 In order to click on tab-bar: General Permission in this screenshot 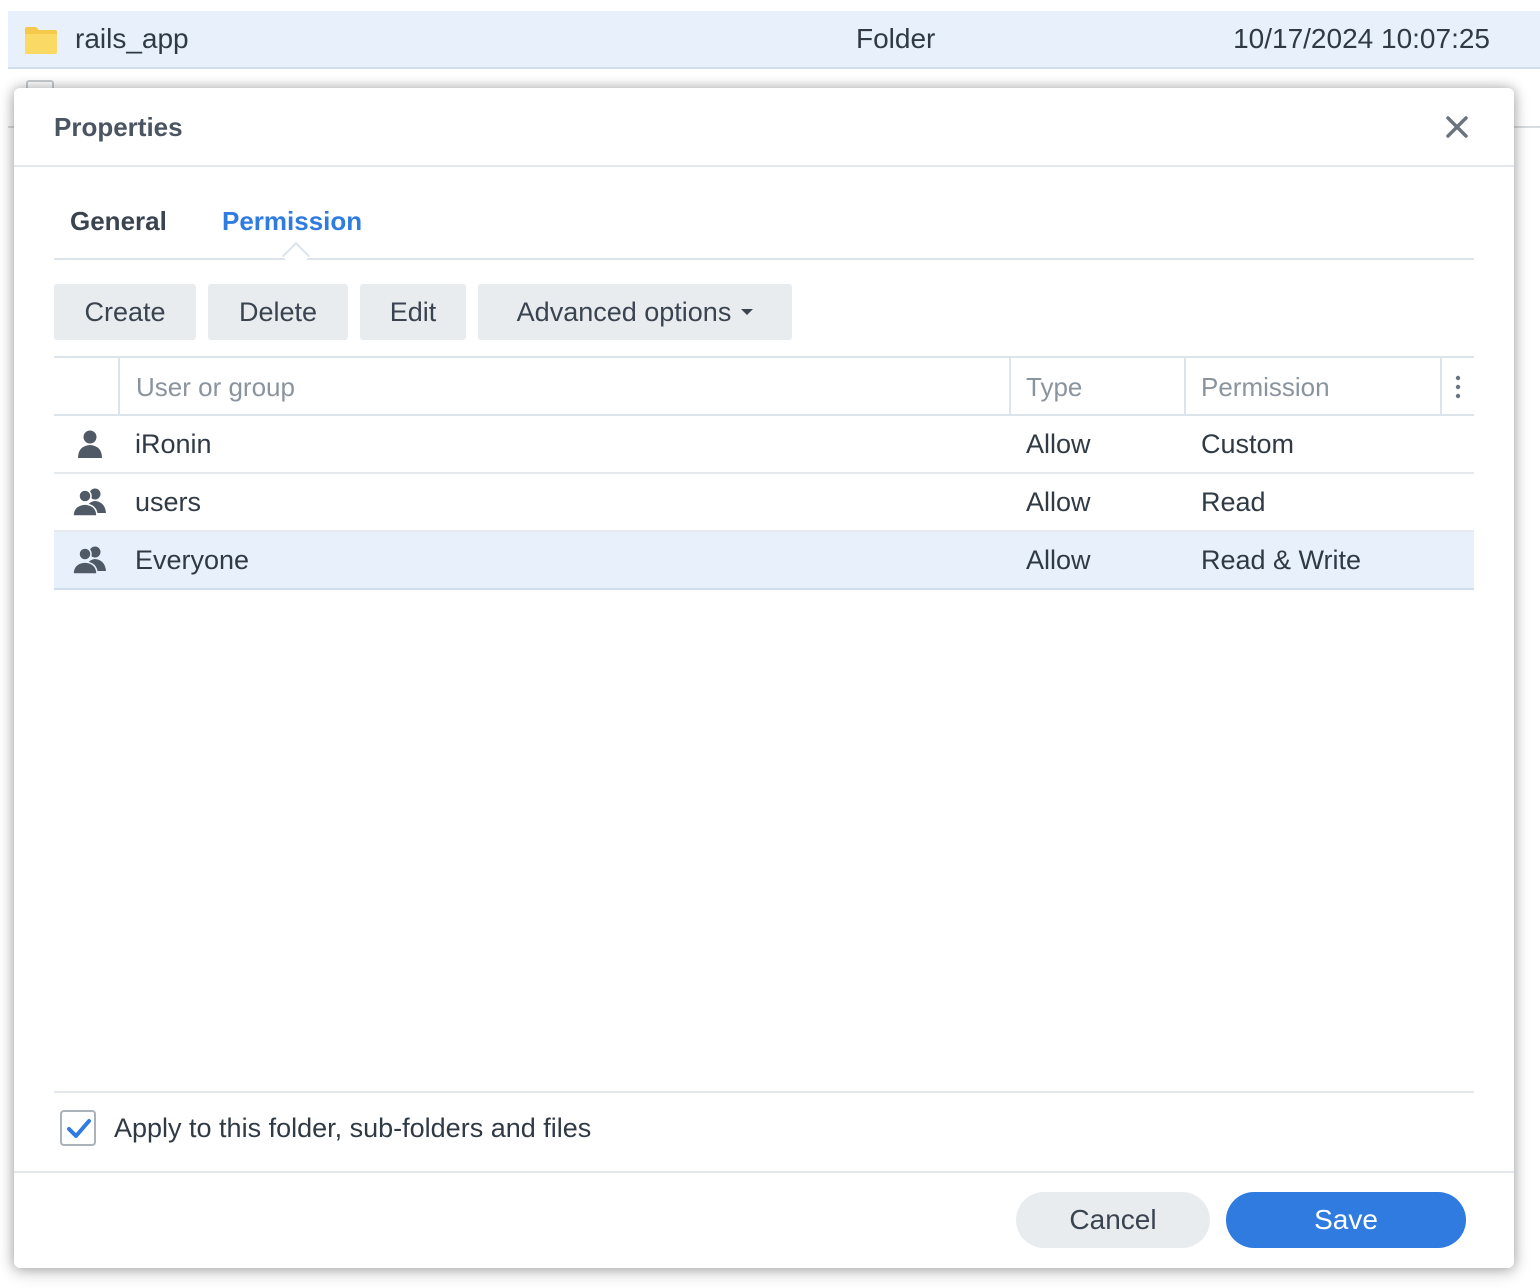, I will do `click(764, 234)`.